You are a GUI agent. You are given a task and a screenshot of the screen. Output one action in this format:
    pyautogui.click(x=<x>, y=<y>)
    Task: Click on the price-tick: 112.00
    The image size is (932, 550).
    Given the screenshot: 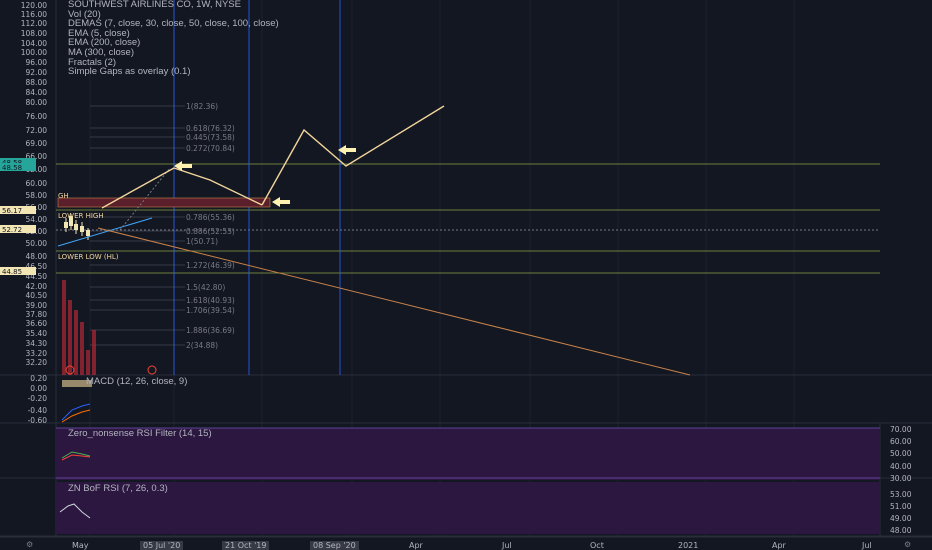 What is the action you would take?
    pyautogui.click(x=34, y=23)
    